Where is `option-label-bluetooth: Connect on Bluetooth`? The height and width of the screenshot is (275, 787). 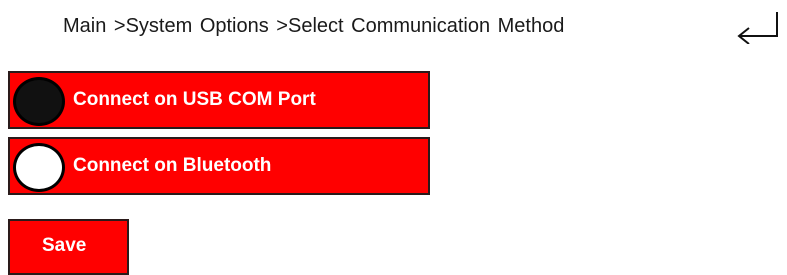
option-label-bluetooth: Connect on Bluetooth is located at coordinates (172, 165).